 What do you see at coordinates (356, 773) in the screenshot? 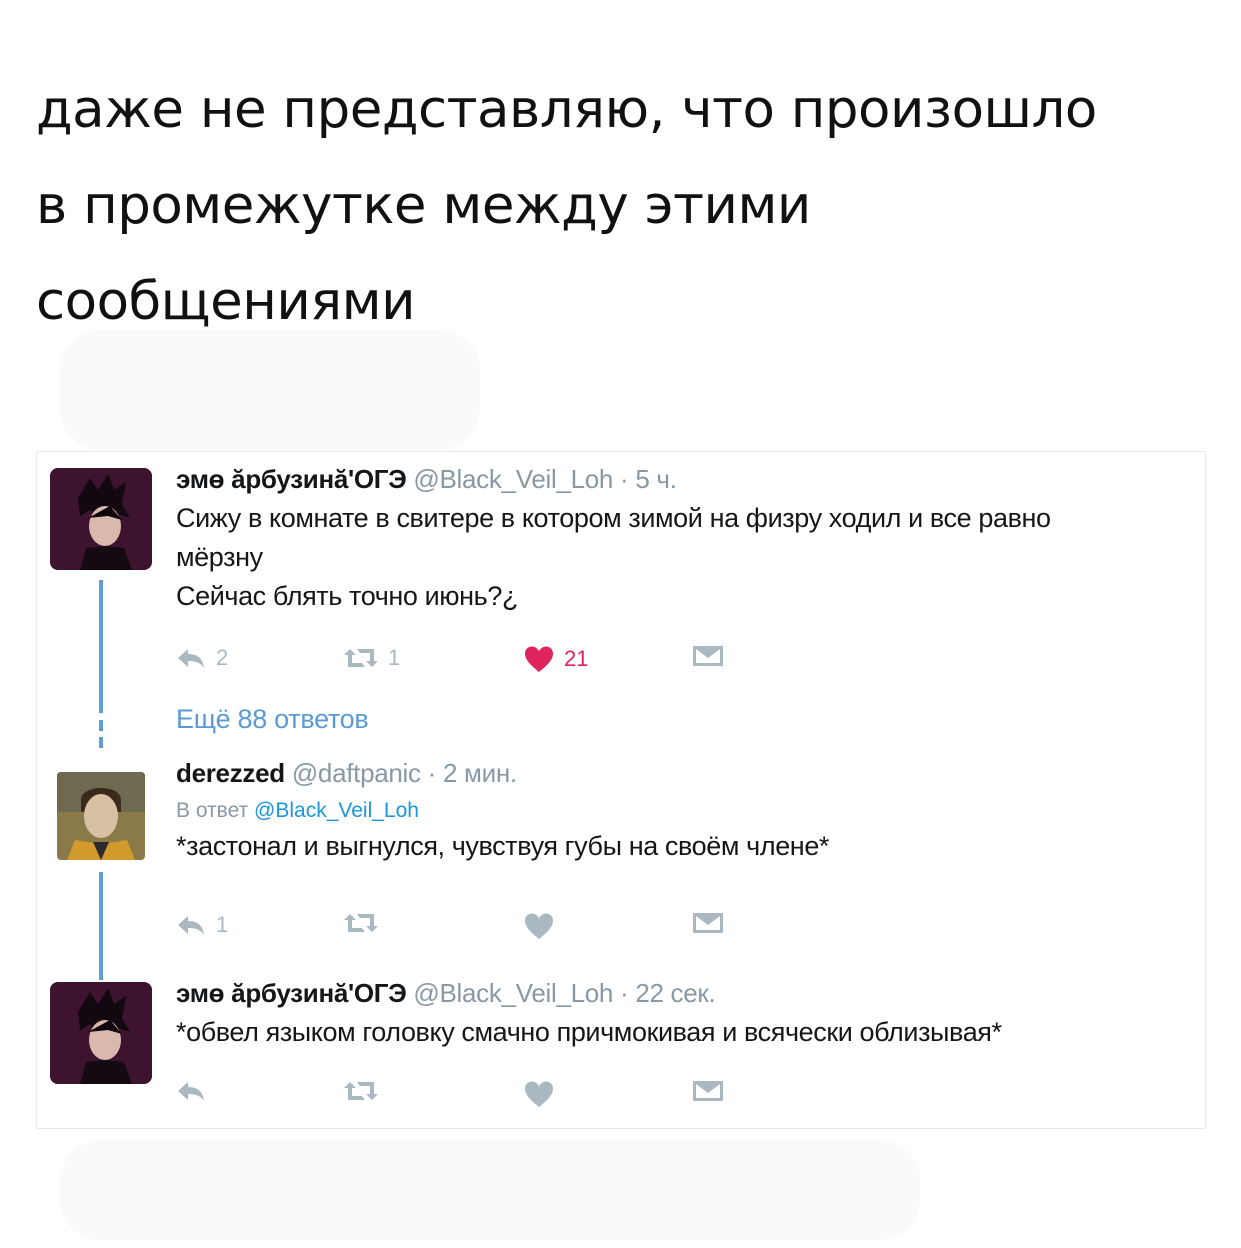
I see `user-handle: @daftpanic` at bounding box center [356, 773].